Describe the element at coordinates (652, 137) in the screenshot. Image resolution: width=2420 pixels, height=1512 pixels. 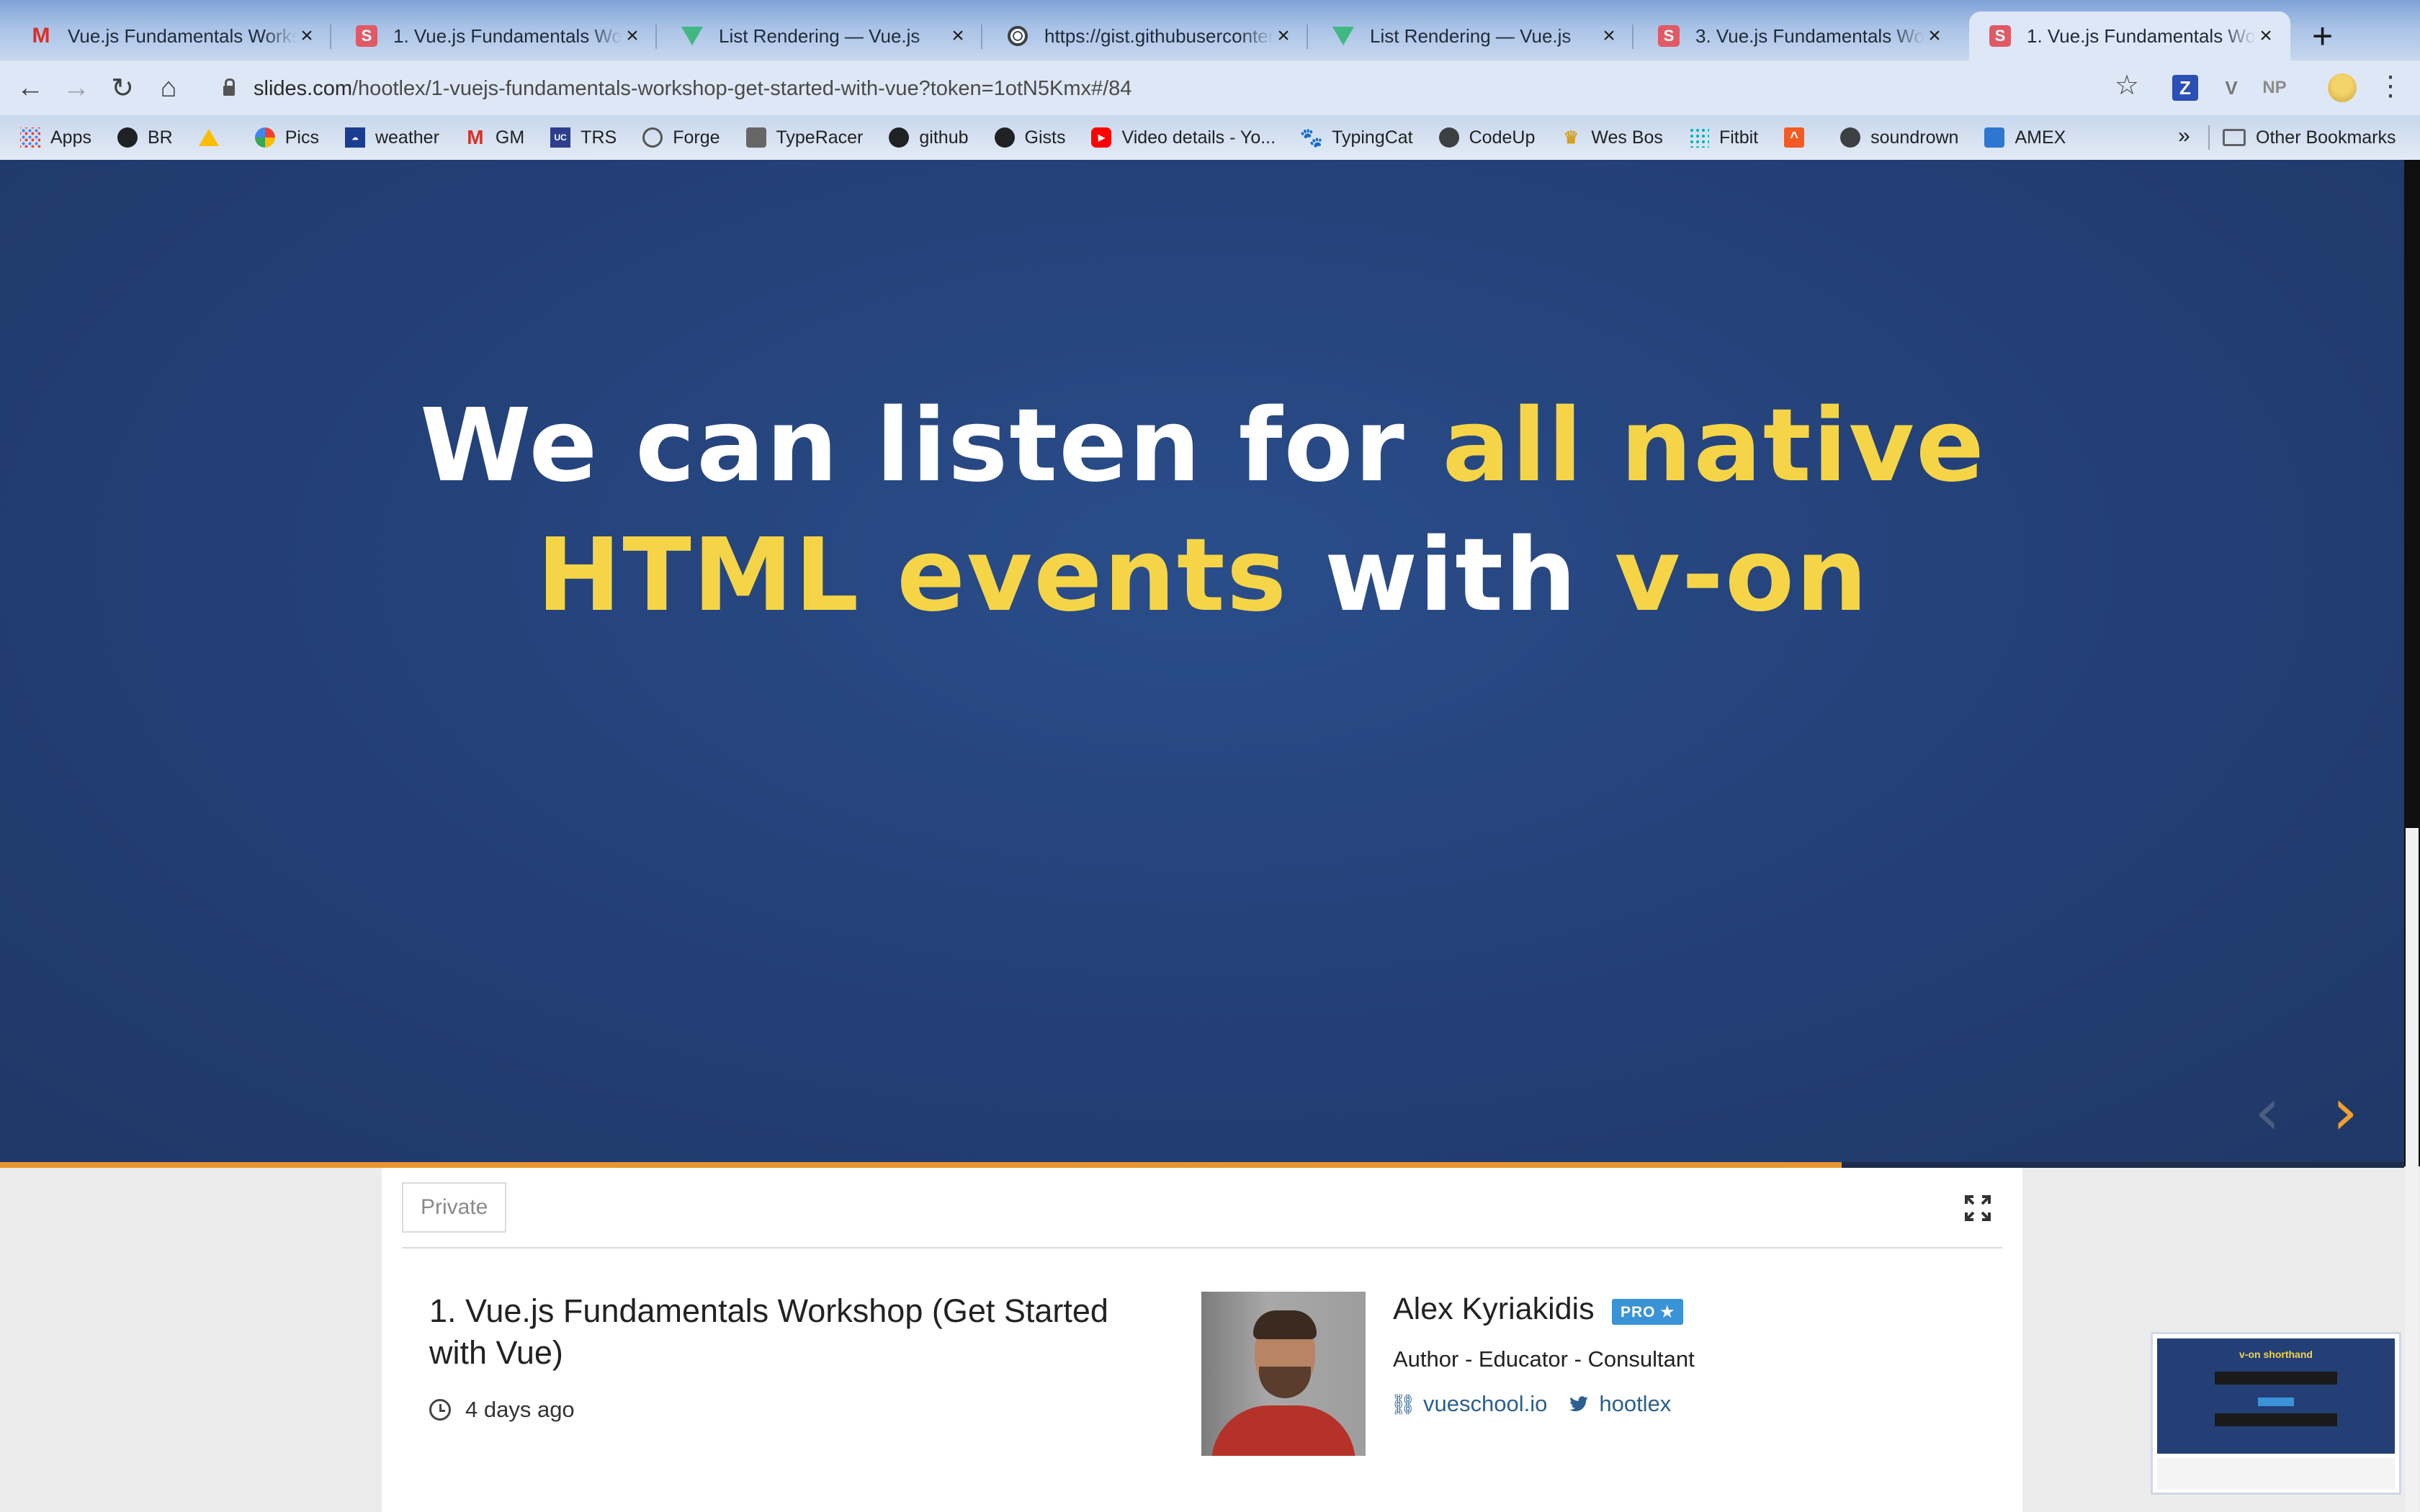
I see `forge-icon` at that location.